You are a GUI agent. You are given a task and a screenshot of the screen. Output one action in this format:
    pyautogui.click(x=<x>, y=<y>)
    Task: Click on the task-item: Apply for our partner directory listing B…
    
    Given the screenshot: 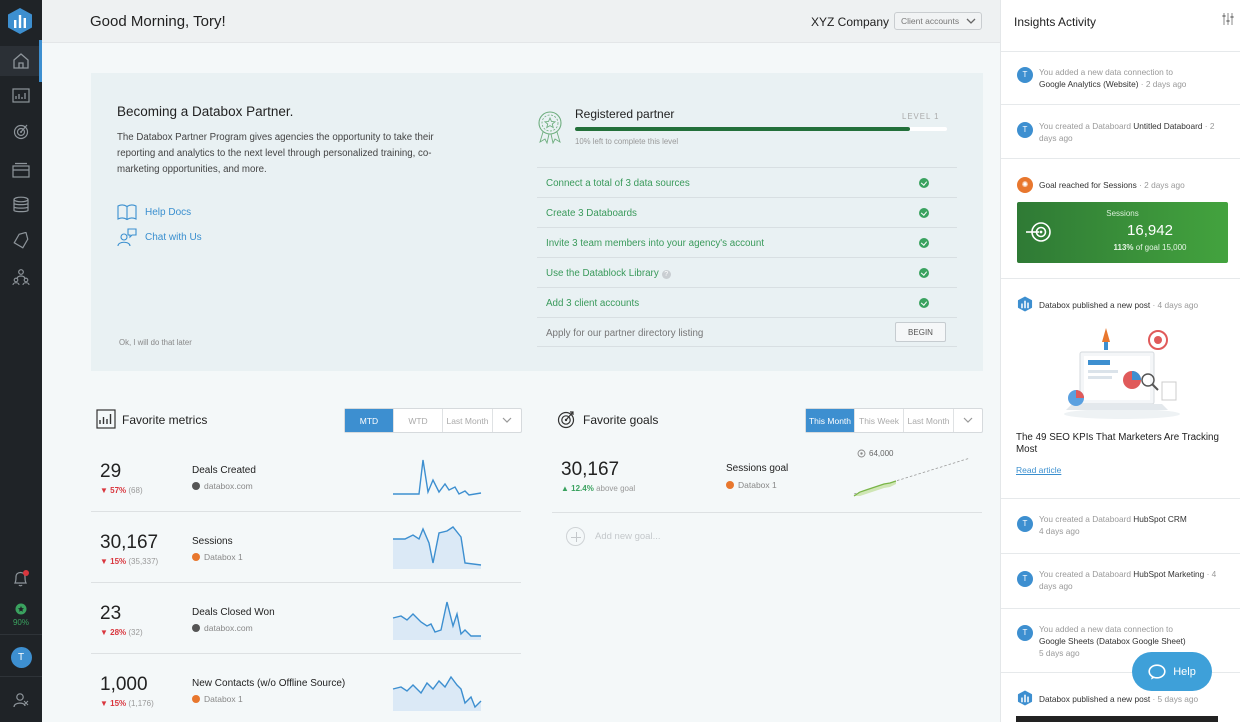 What is the action you would take?
    pyautogui.click(x=747, y=332)
    